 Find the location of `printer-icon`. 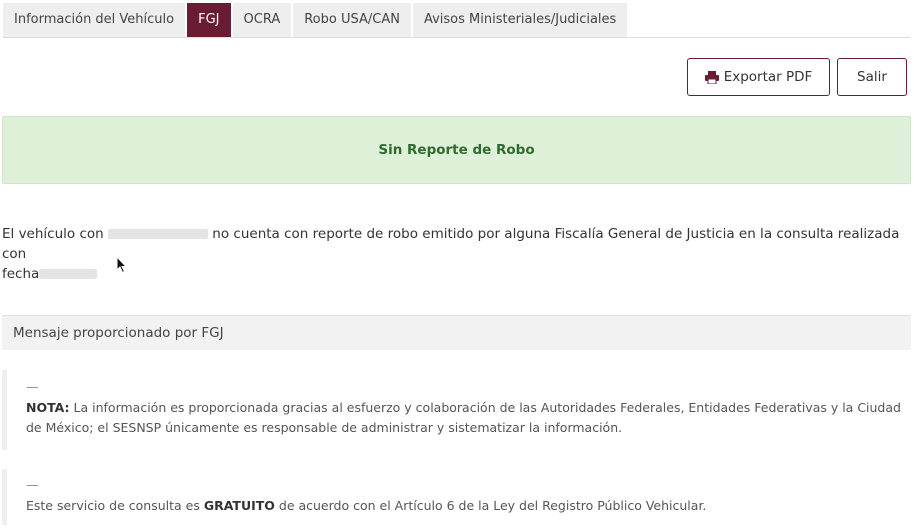

printer-icon is located at coordinates (711, 77).